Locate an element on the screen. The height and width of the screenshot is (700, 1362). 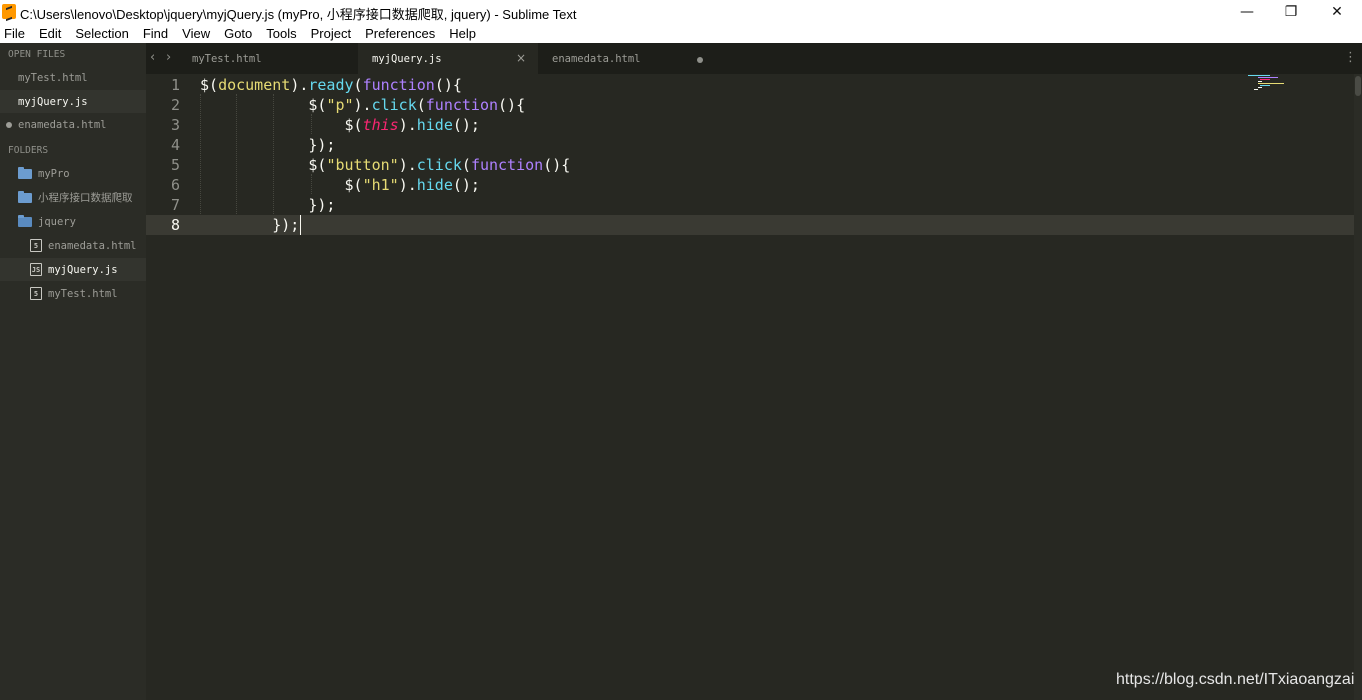
sublime-text-icon is located at coordinates (9, 11).